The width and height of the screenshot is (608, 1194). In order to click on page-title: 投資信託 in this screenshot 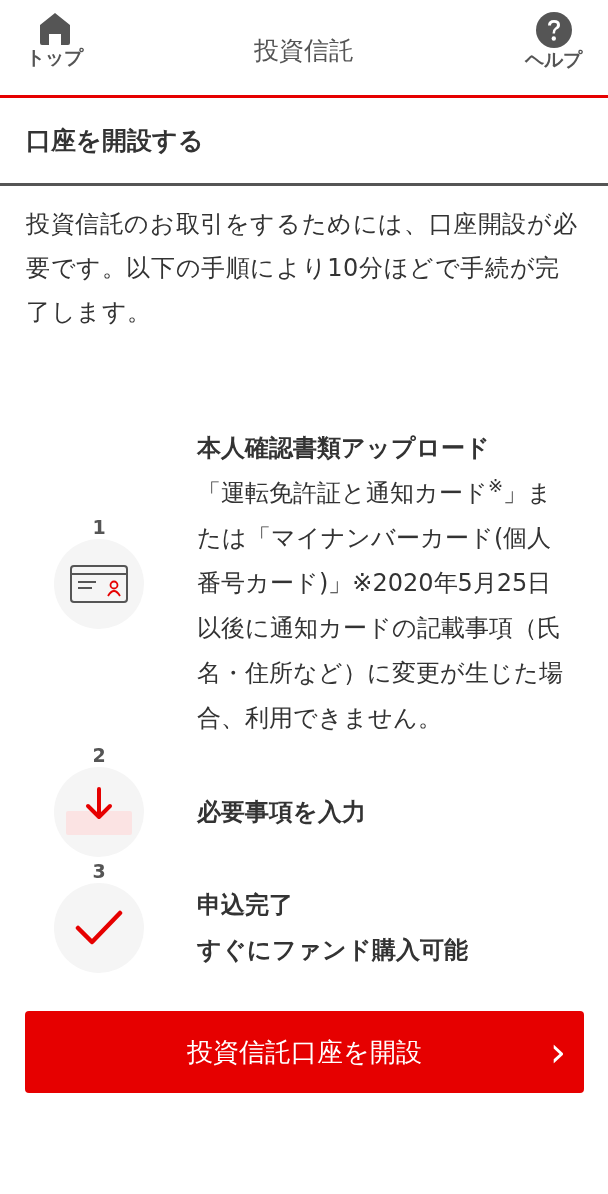, I will do `click(304, 51)`.